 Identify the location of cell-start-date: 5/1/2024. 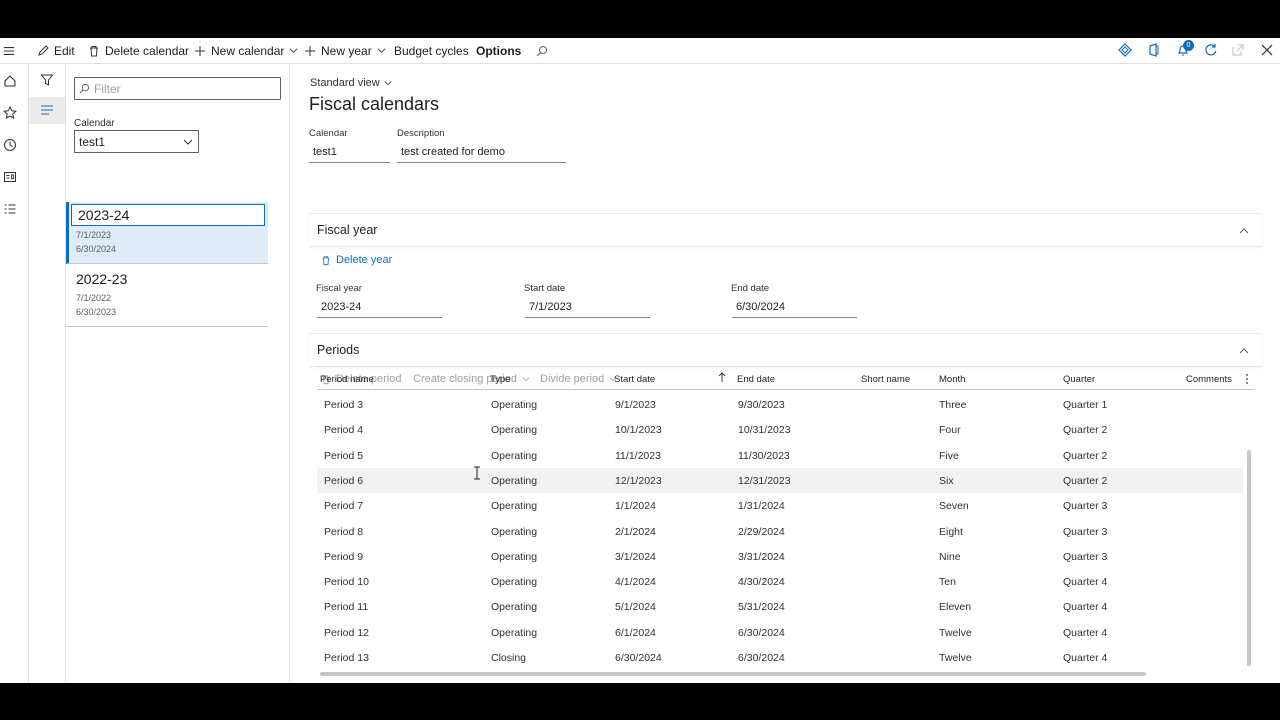
(635, 607).